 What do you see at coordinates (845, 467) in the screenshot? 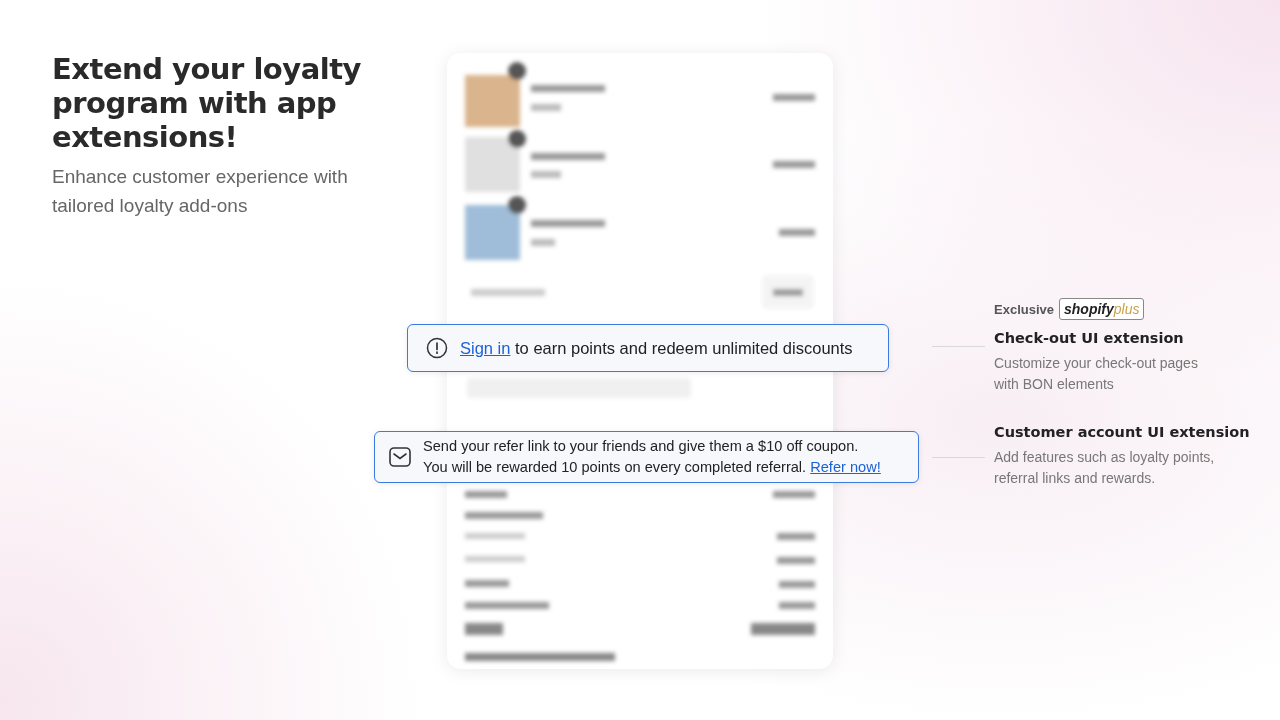
I see `refer-now-link: Refer now!` at bounding box center [845, 467].